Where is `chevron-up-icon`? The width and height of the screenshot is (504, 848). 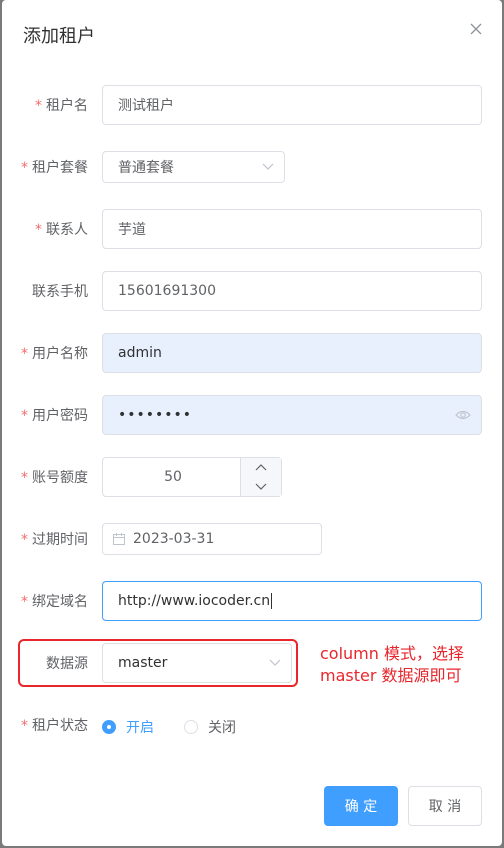 chevron-up-icon is located at coordinates (261, 467).